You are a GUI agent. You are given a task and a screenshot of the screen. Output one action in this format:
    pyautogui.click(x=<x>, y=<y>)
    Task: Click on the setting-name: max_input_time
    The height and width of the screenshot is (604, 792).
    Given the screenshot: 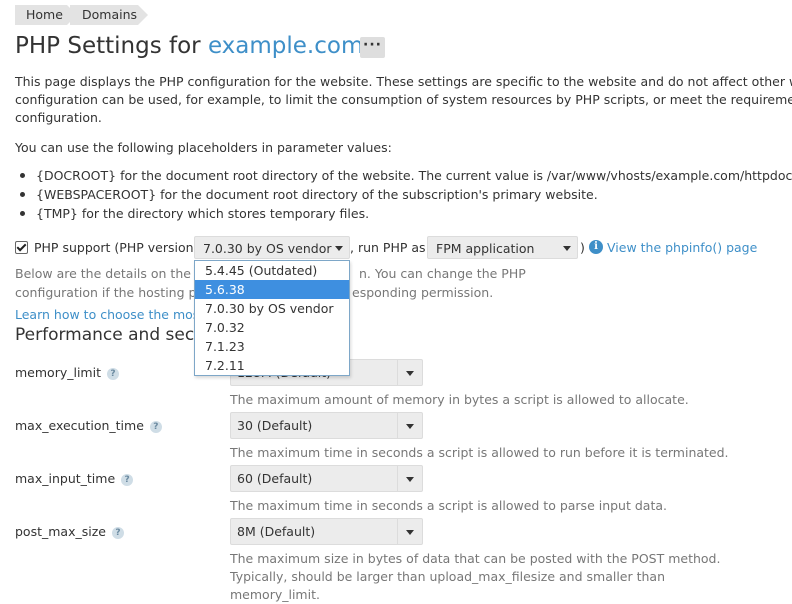 What is the action you would take?
    pyautogui.click(x=65, y=478)
    